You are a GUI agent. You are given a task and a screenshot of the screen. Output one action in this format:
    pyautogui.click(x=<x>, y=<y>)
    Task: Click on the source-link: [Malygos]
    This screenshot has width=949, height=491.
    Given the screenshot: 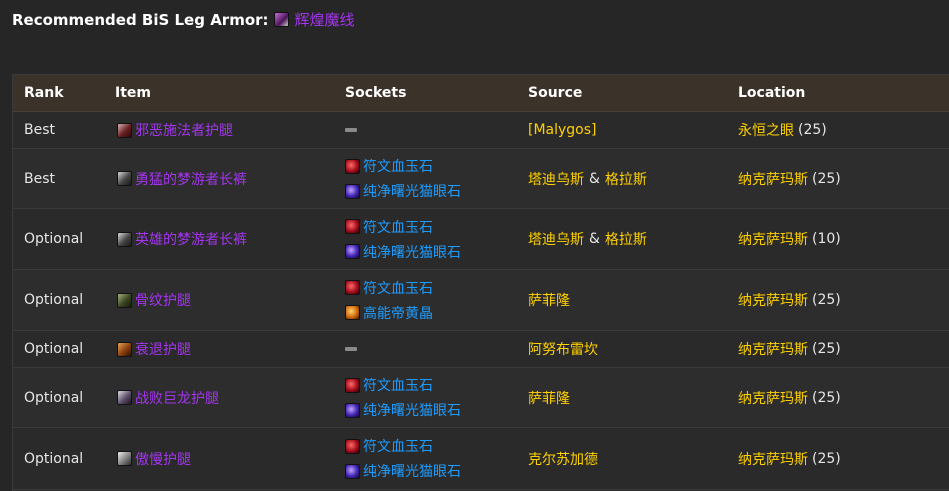 What is the action you would take?
    pyautogui.click(x=562, y=130)
    